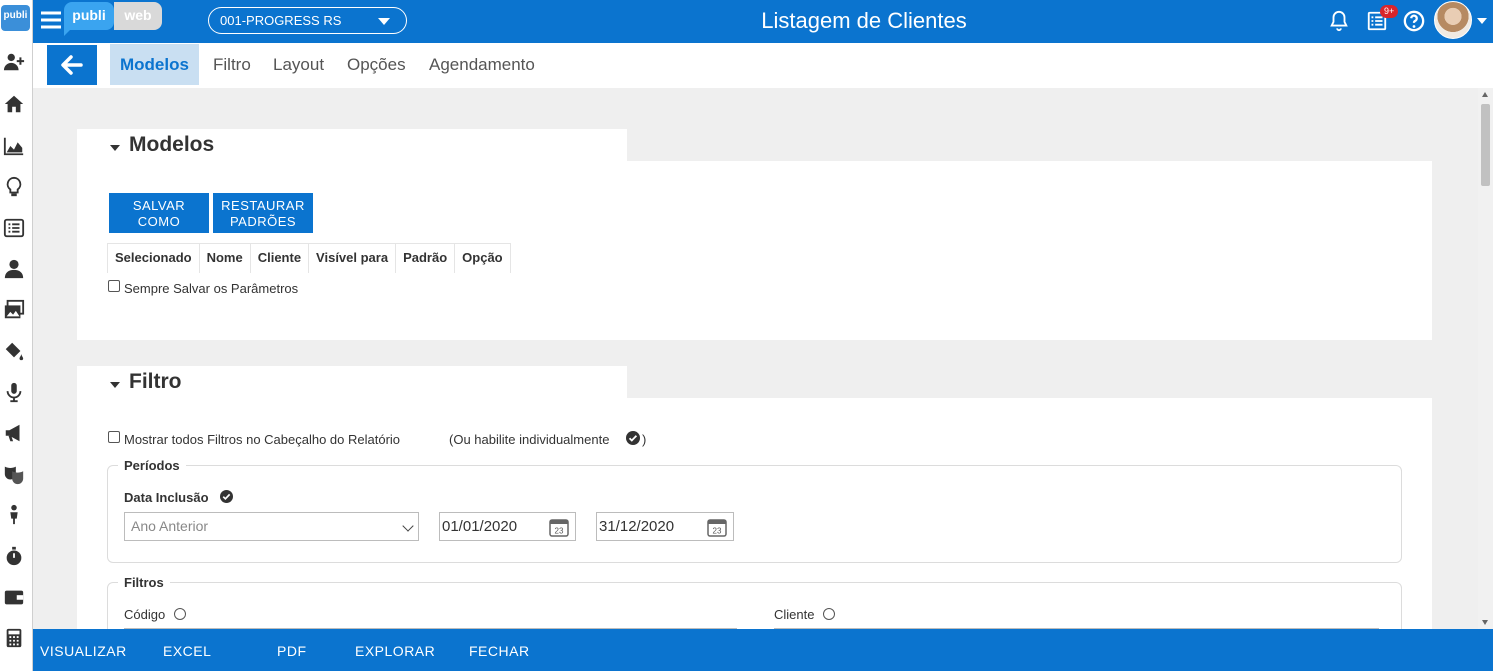 The width and height of the screenshot is (1493, 671). What do you see at coordinates (180, 614) in the screenshot?
I see `codigo-radio` at bounding box center [180, 614].